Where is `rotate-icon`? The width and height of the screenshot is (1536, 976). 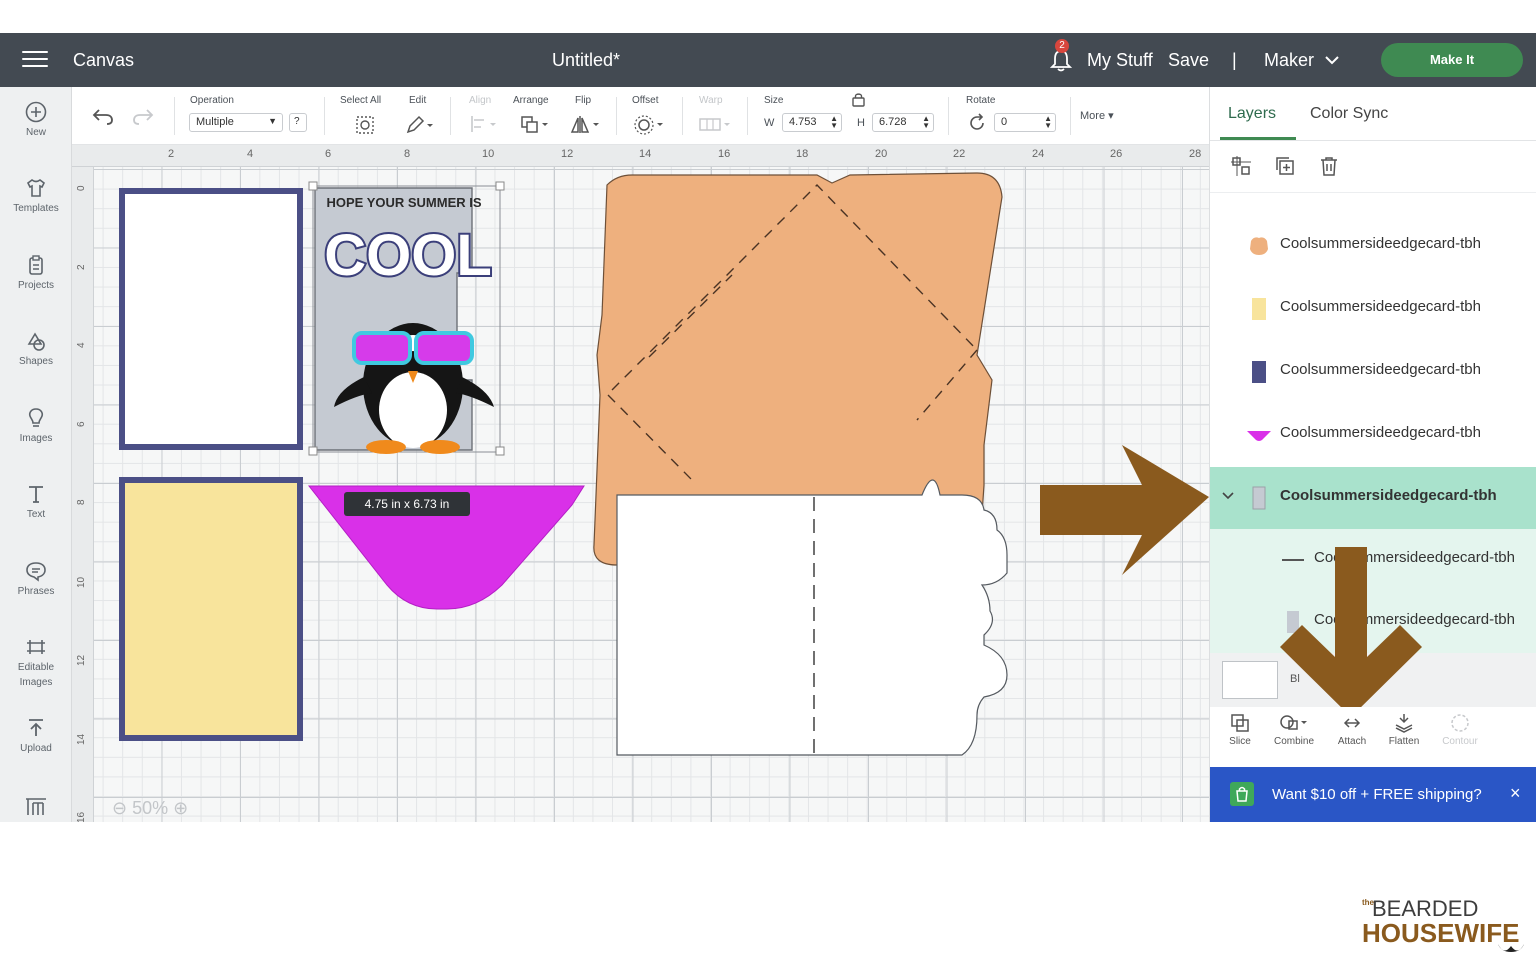 rotate-icon is located at coordinates (977, 121).